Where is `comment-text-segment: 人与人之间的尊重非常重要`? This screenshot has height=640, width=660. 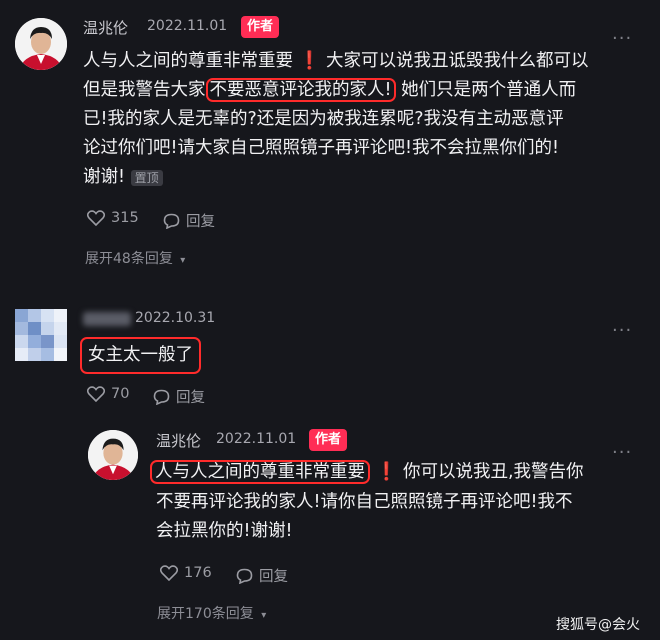 comment-text-segment: 人与人之间的尊重非常重要 is located at coordinates (188, 61).